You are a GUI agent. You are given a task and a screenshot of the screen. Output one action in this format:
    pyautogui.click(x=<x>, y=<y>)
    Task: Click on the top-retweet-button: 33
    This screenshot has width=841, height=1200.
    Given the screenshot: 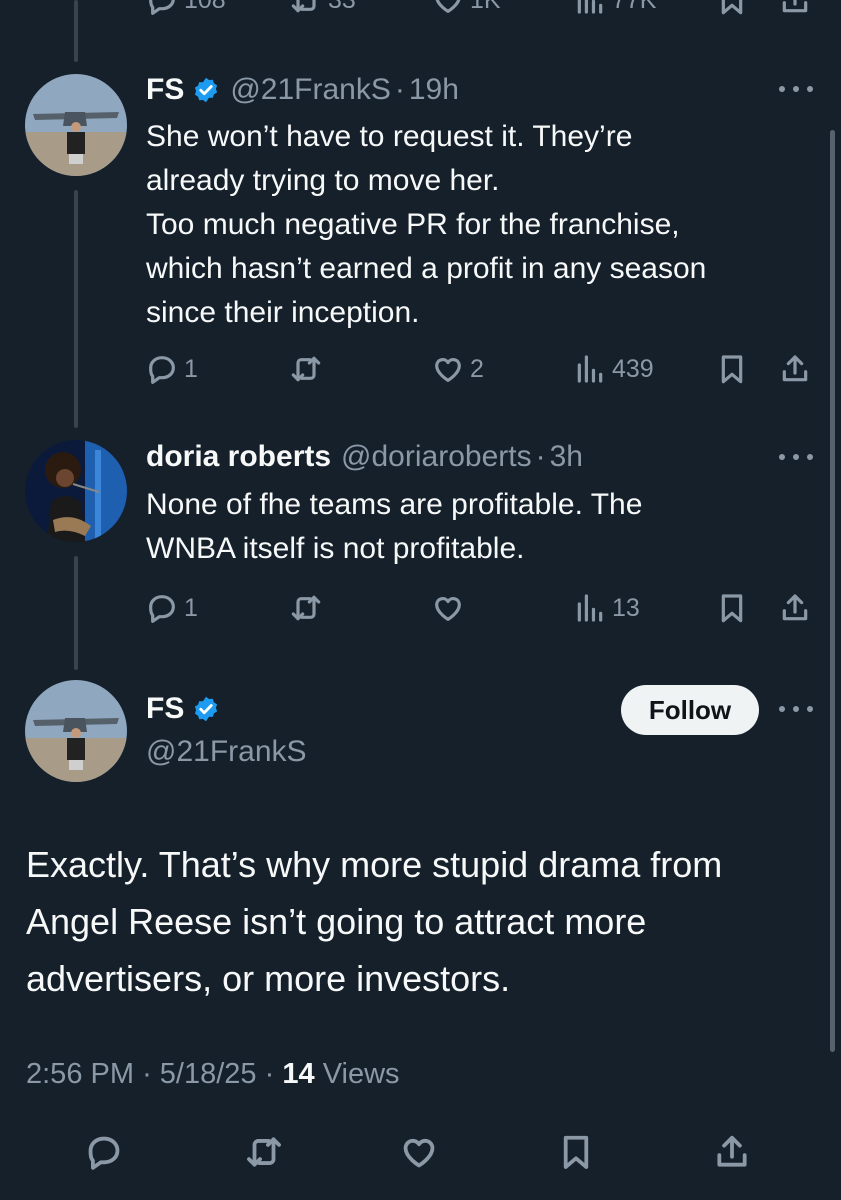 What is the action you would take?
    pyautogui.click(x=323, y=8)
    